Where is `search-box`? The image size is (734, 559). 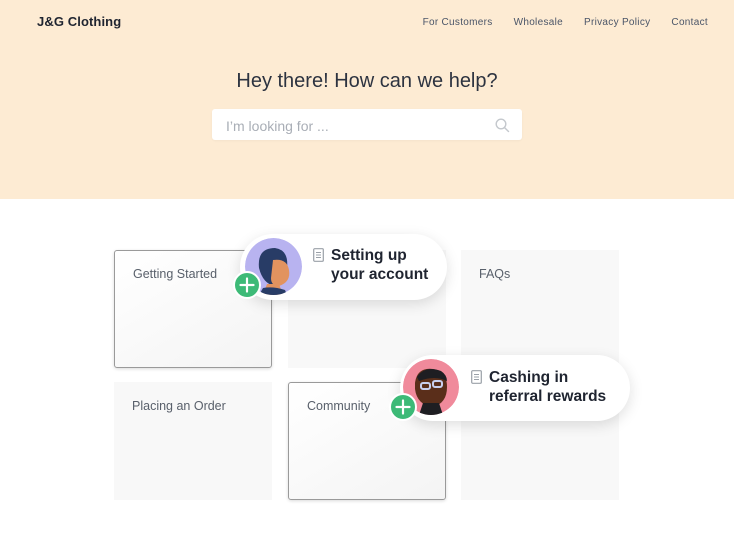 search-box is located at coordinates (367, 125).